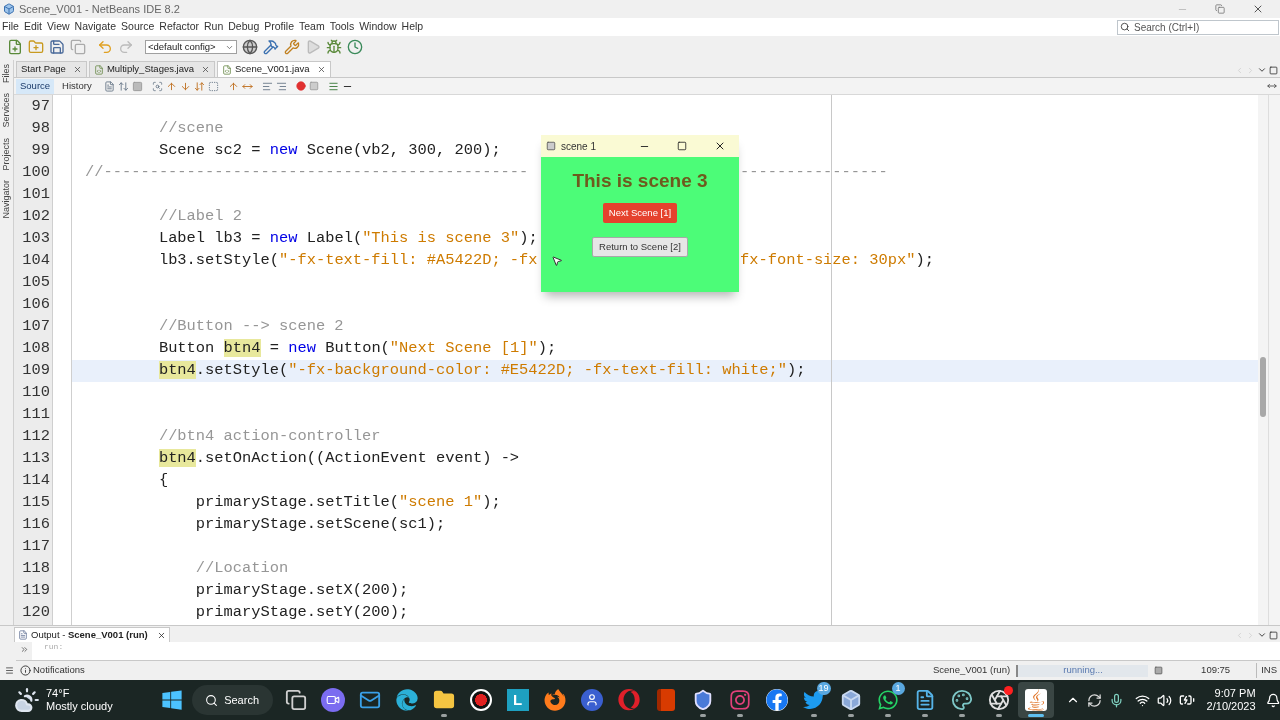 The image size is (1280, 720). Describe the element at coordinates (157, 86) in the screenshot. I see `find-icon` at that location.